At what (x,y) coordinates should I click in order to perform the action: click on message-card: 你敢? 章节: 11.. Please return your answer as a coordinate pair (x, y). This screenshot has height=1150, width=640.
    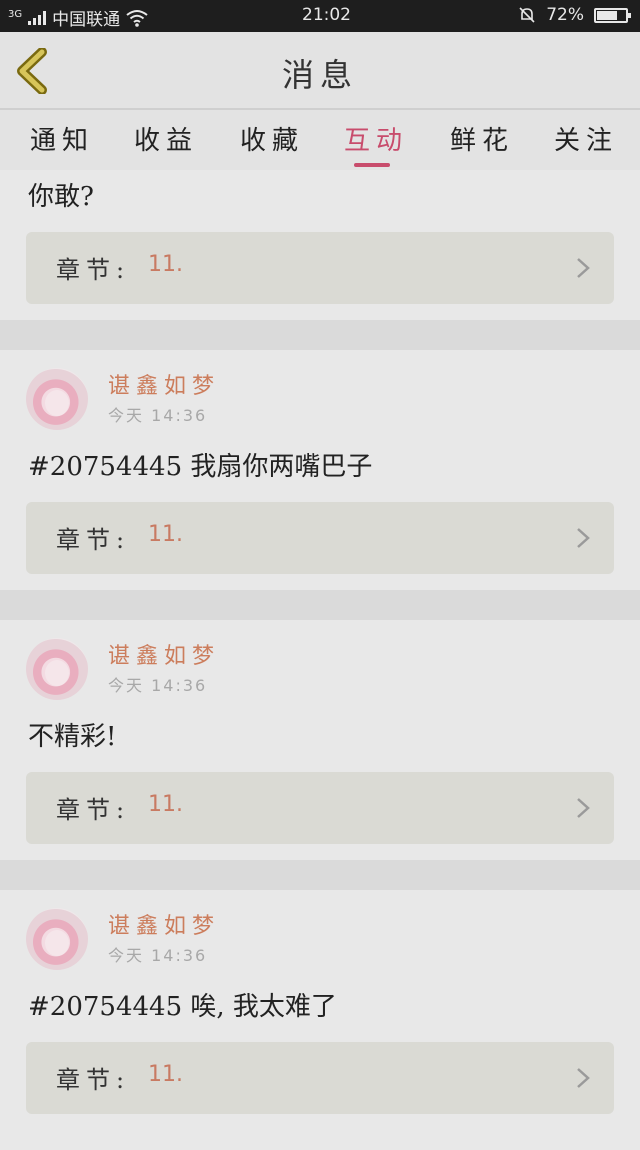
    Looking at the image, I should click on (320, 245).